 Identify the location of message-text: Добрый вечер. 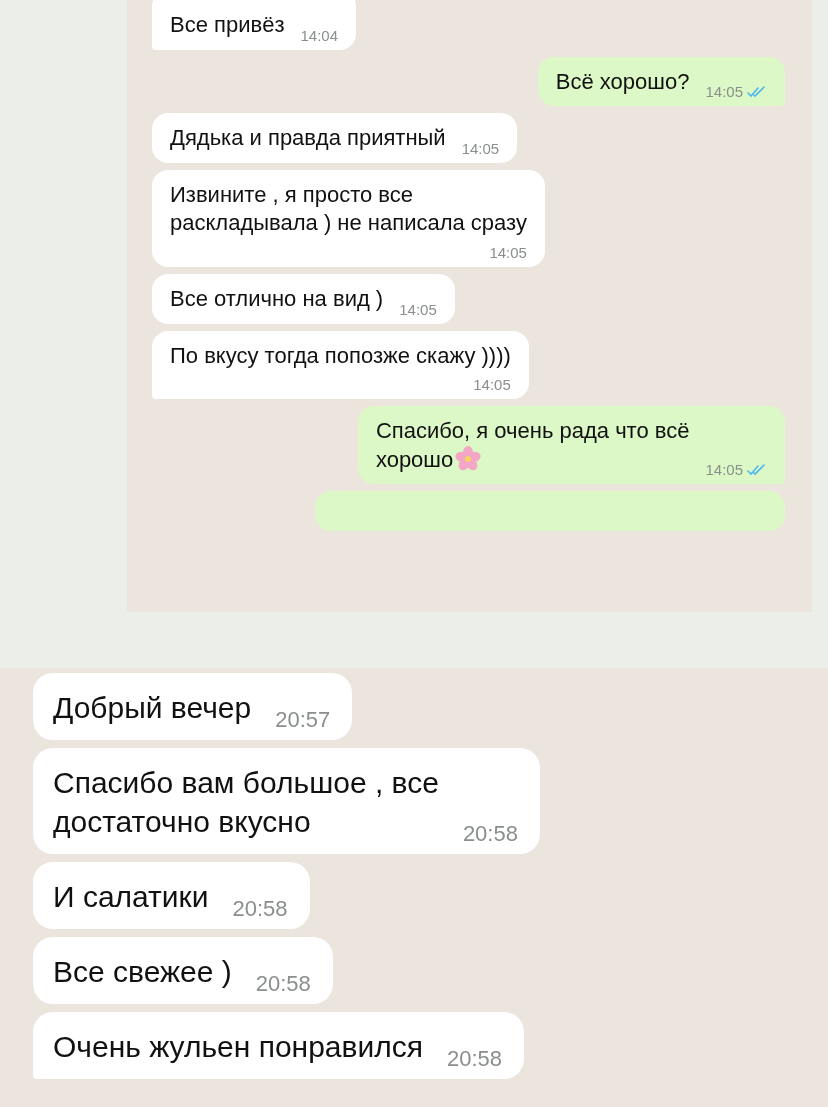
(152, 708).